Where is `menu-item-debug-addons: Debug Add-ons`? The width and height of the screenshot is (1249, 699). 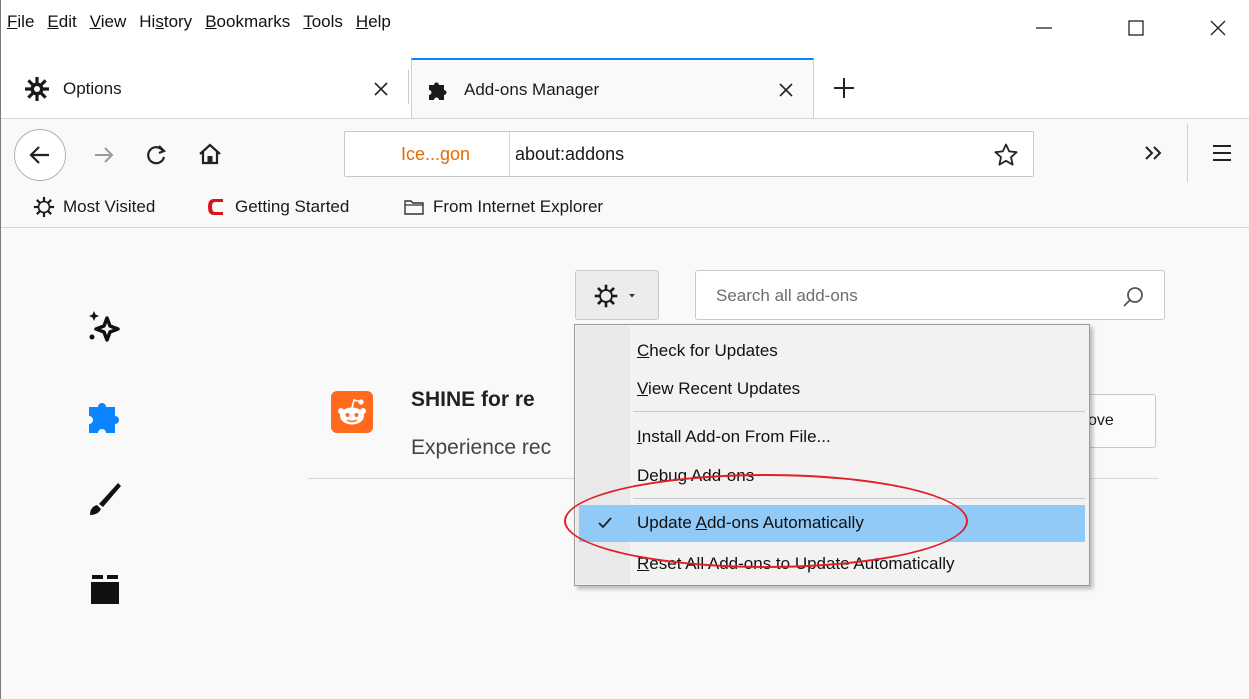 menu-item-debug-addons: Debug Add-ons is located at coordinates (832, 476).